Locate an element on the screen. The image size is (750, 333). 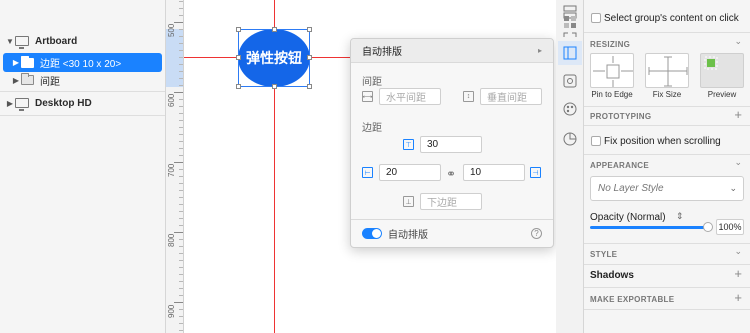
section-style: STYLE is located at coordinates (604, 254).